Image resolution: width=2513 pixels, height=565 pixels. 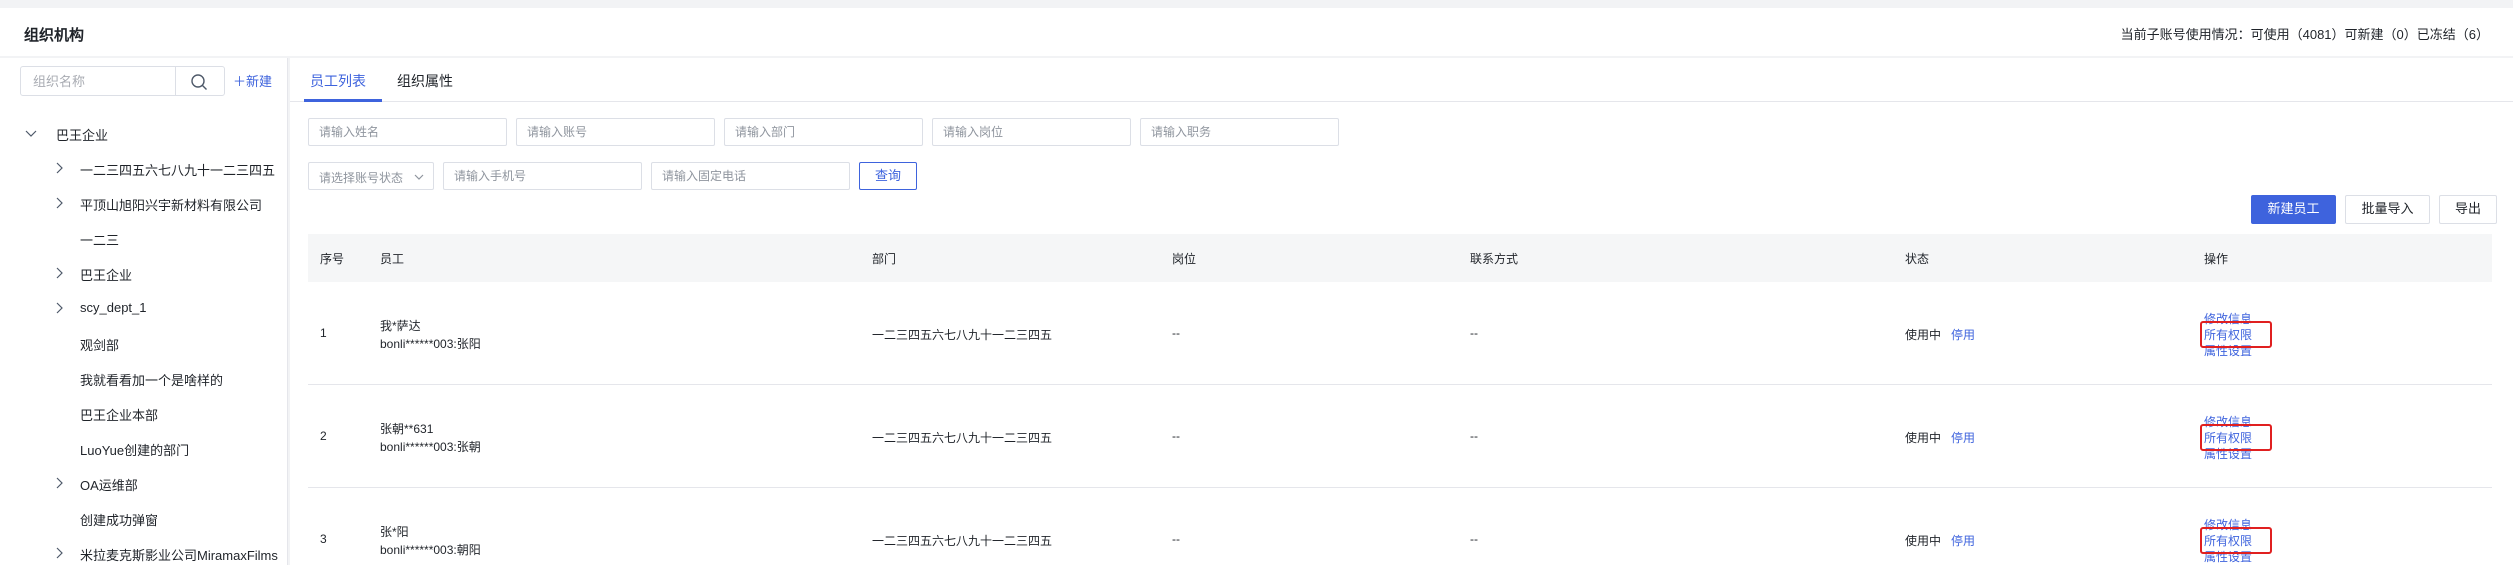 What do you see at coordinates (323, 436) in the screenshot?
I see `row-index: 2` at bounding box center [323, 436].